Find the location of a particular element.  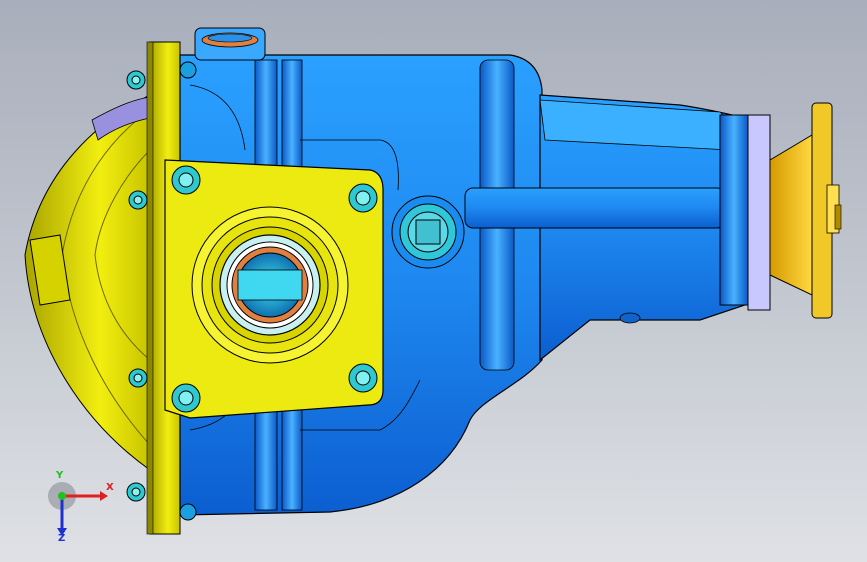

z-axis-label: Z is located at coordinates (62, 538).